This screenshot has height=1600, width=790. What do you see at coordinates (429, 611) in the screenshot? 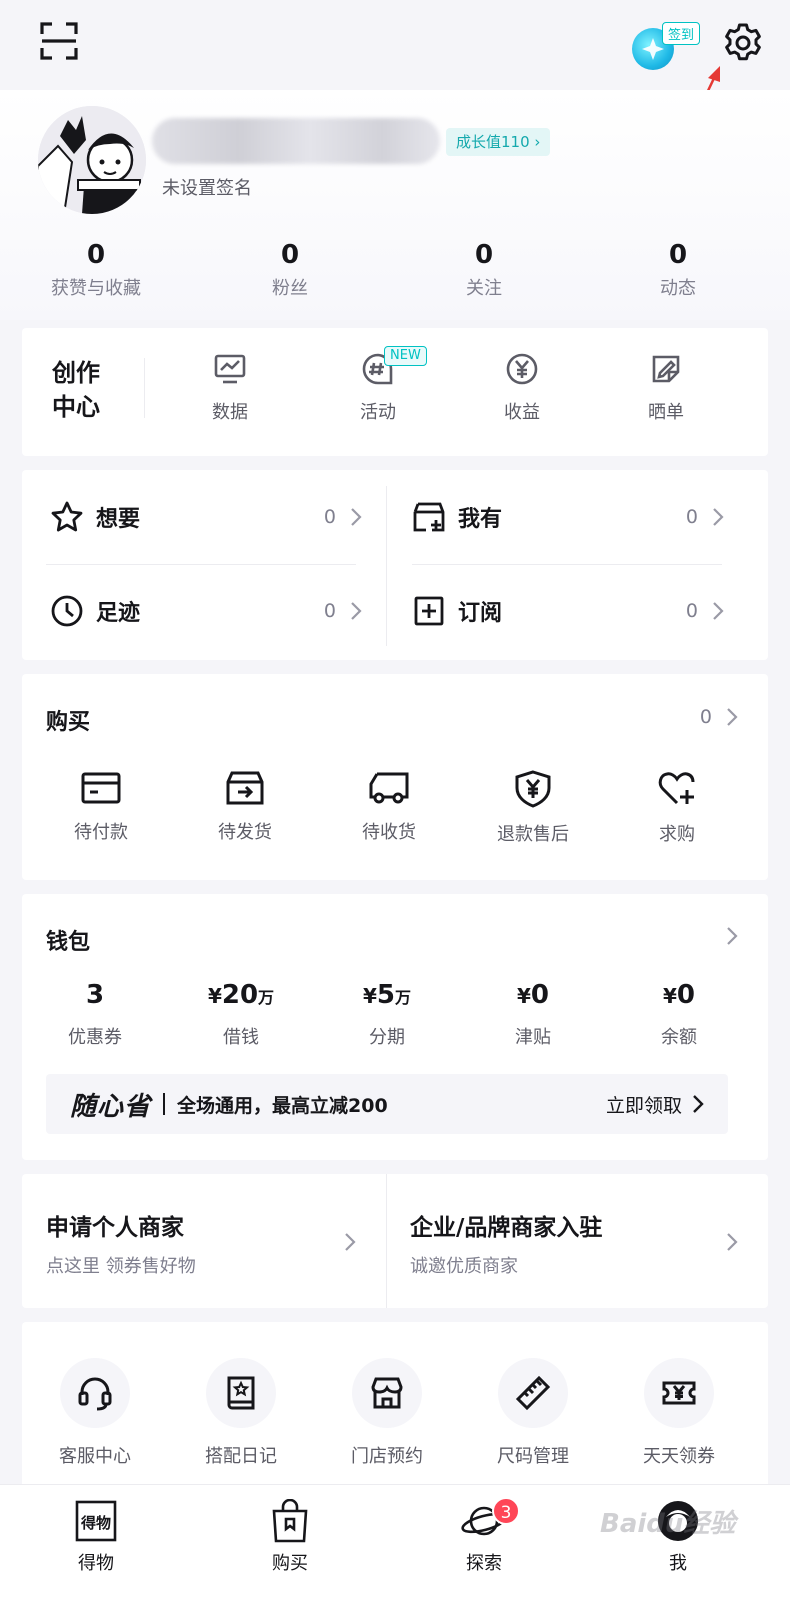
I see `square-plus-icon` at bounding box center [429, 611].